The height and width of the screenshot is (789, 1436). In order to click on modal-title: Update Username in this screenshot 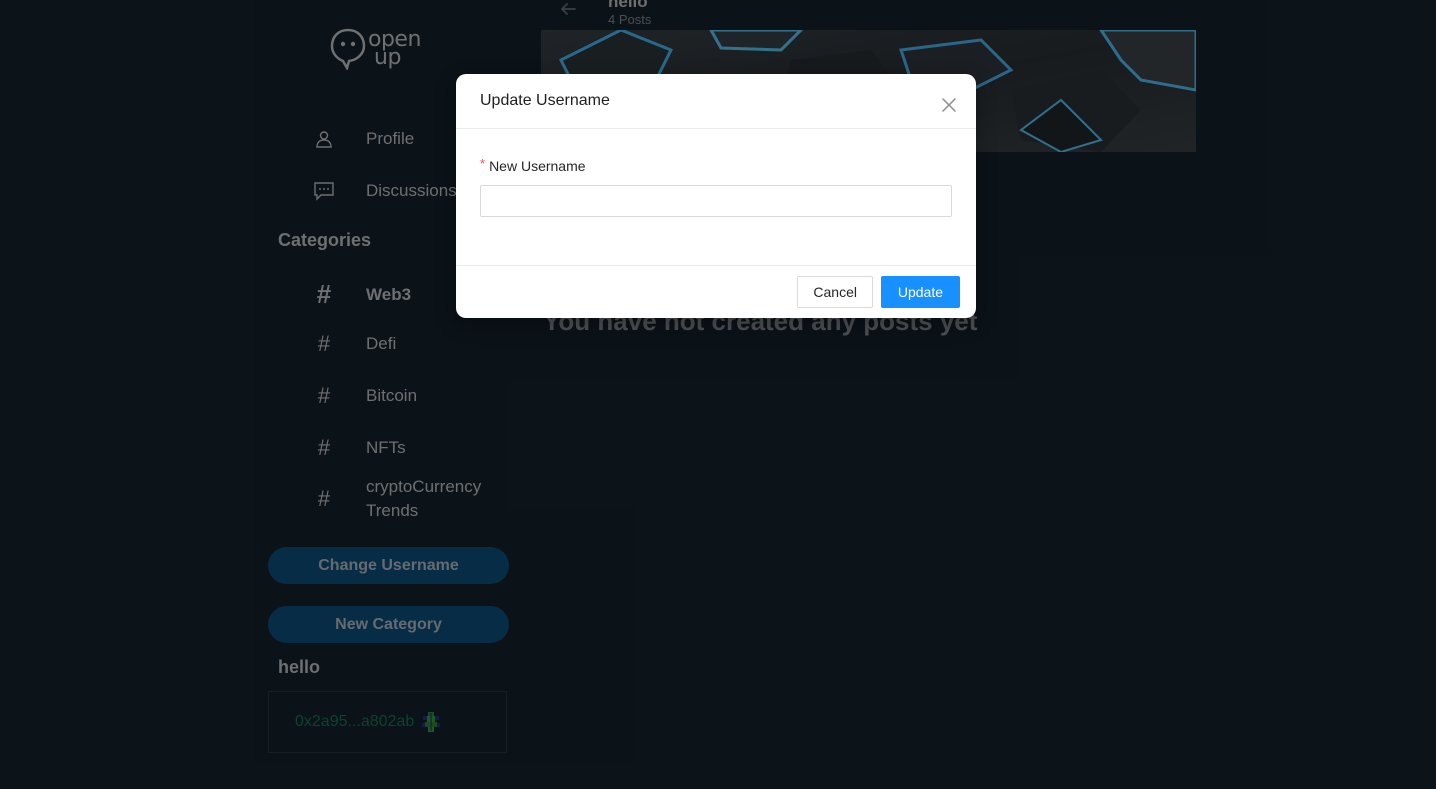, I will do `click(545, 100)`.